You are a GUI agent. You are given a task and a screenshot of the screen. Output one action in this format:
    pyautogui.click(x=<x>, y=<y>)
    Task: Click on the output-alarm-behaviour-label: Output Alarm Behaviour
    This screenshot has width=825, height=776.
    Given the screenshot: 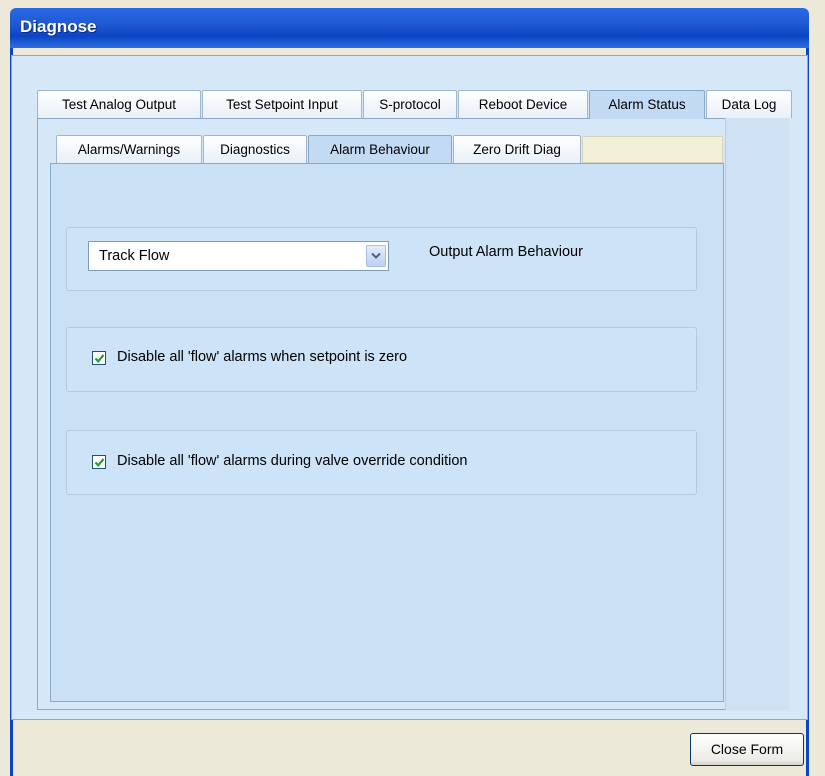 What is the action you would take?
    pyautogui.click(x=506, y=252)
    